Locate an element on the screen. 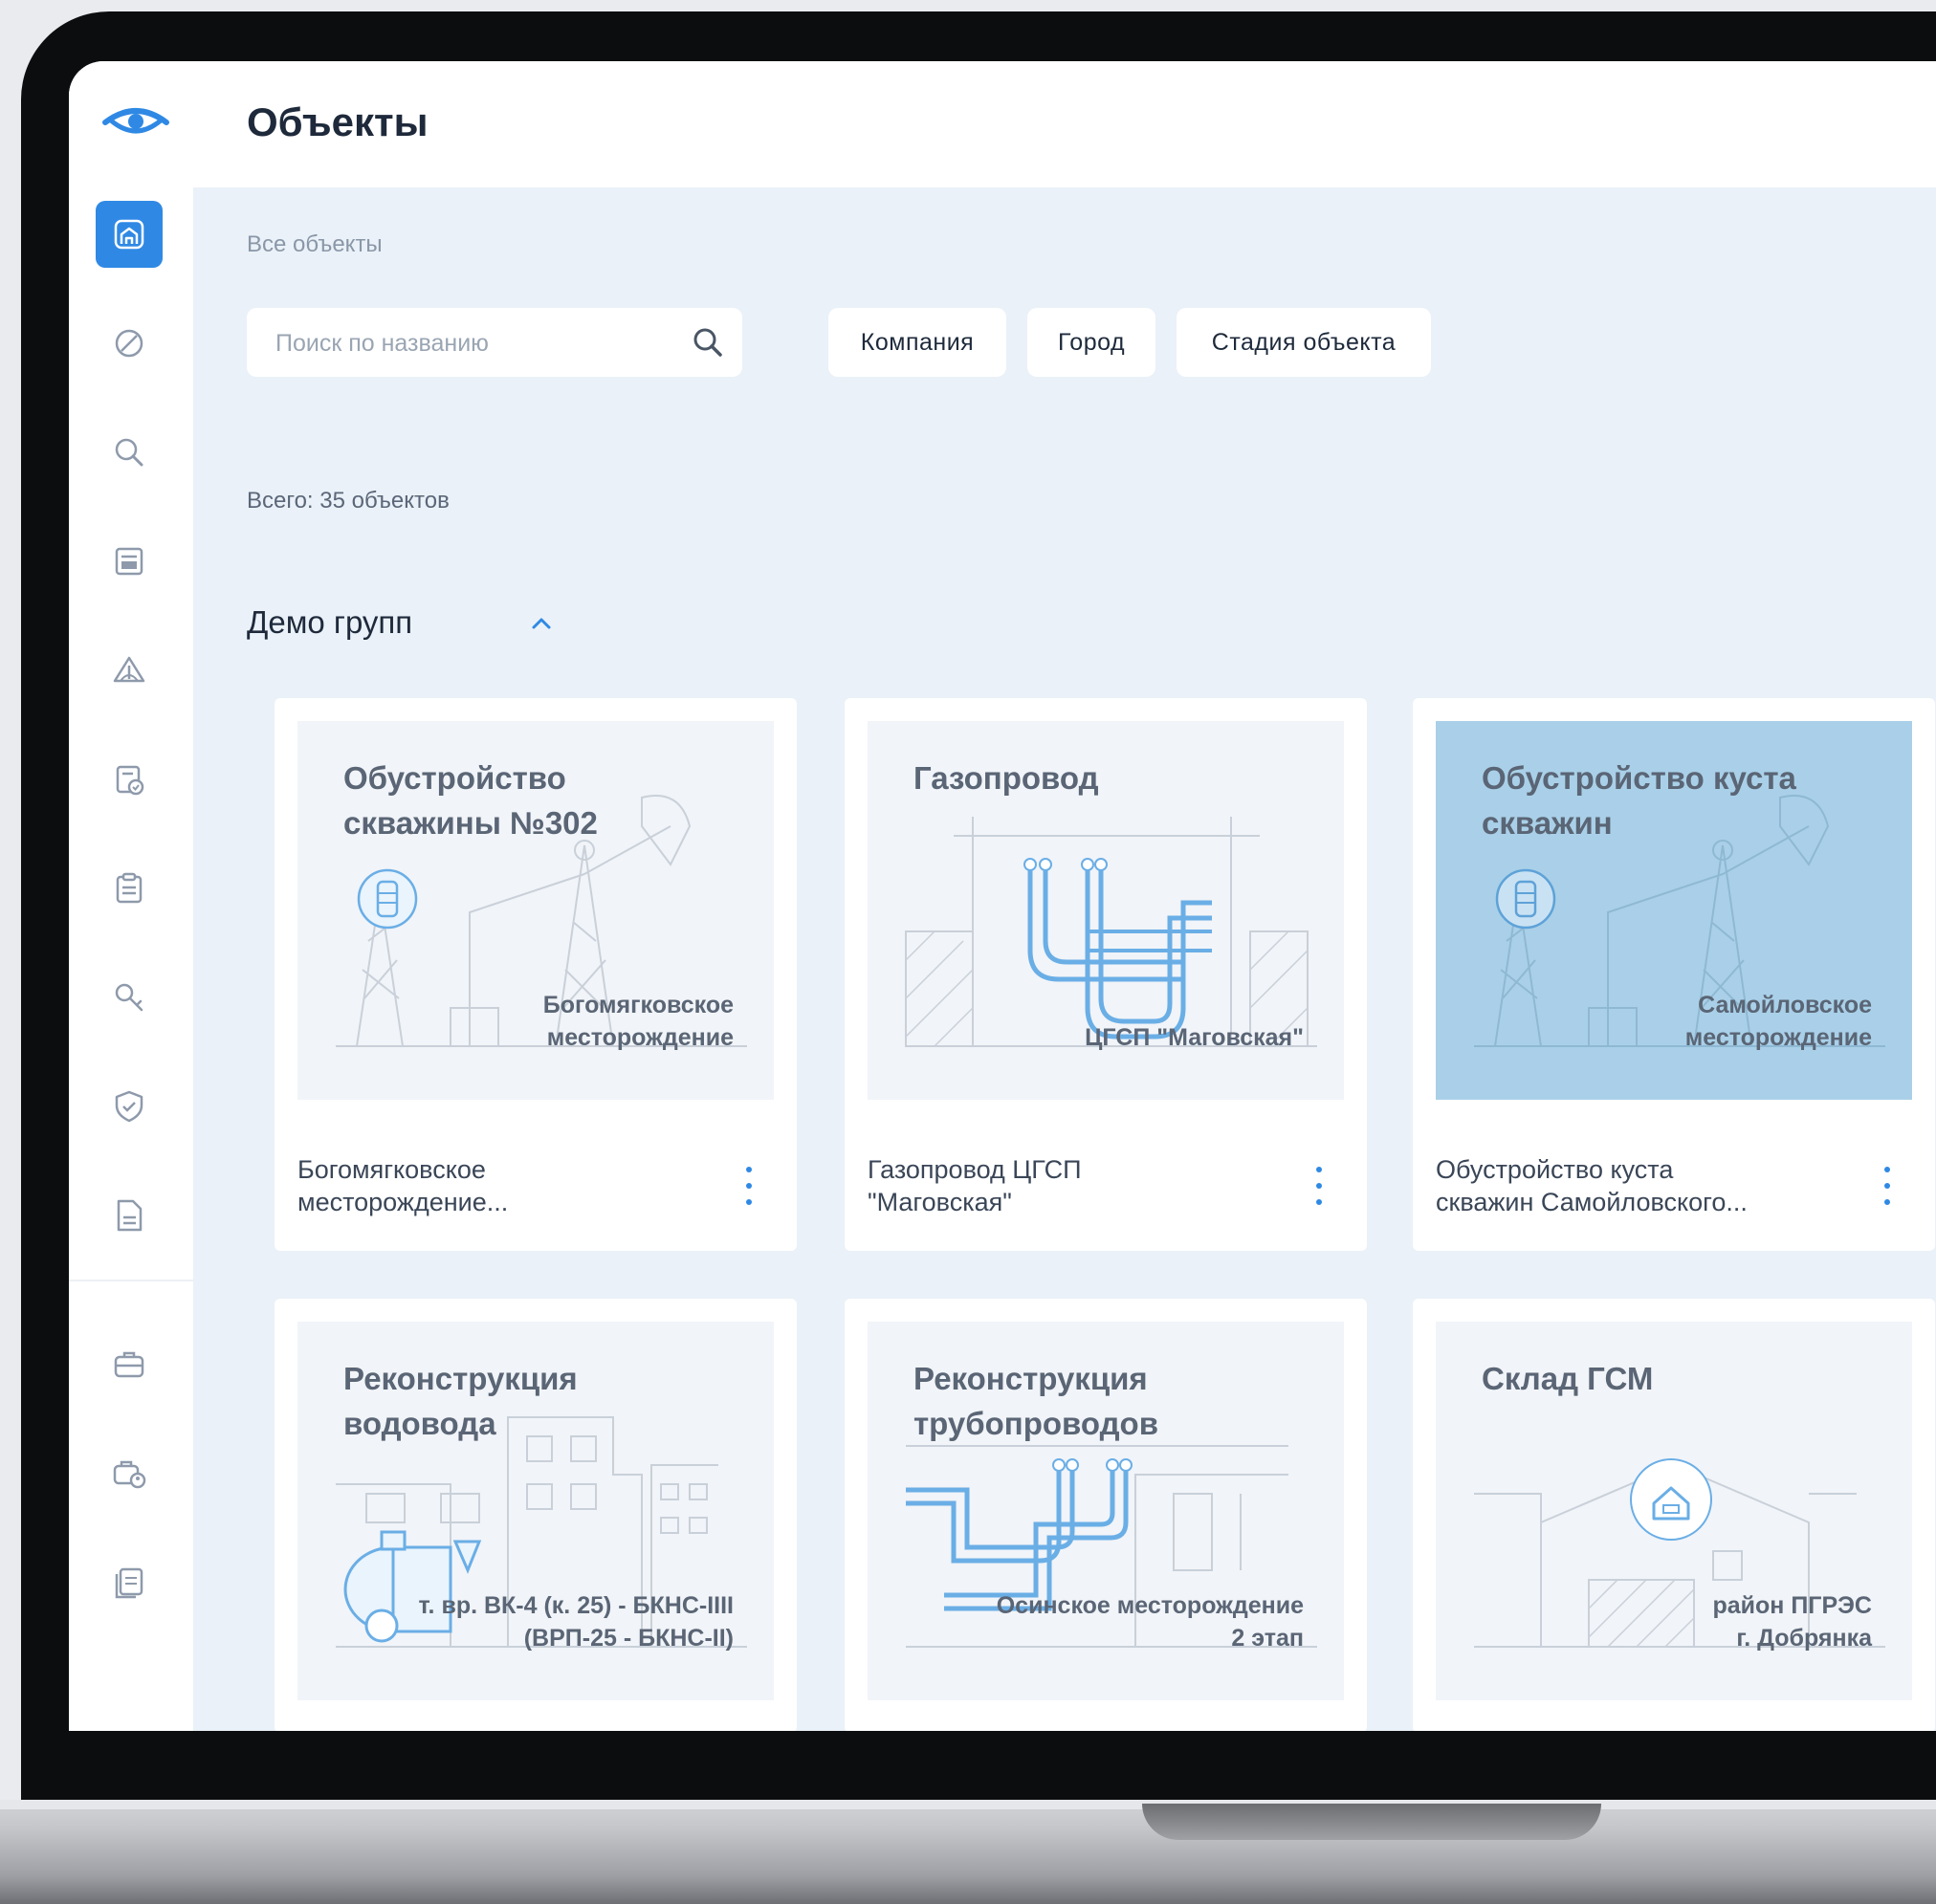 This screenshot has height=1904, width=1936. group-title: Демо групп is located at coordinates (329, 622).